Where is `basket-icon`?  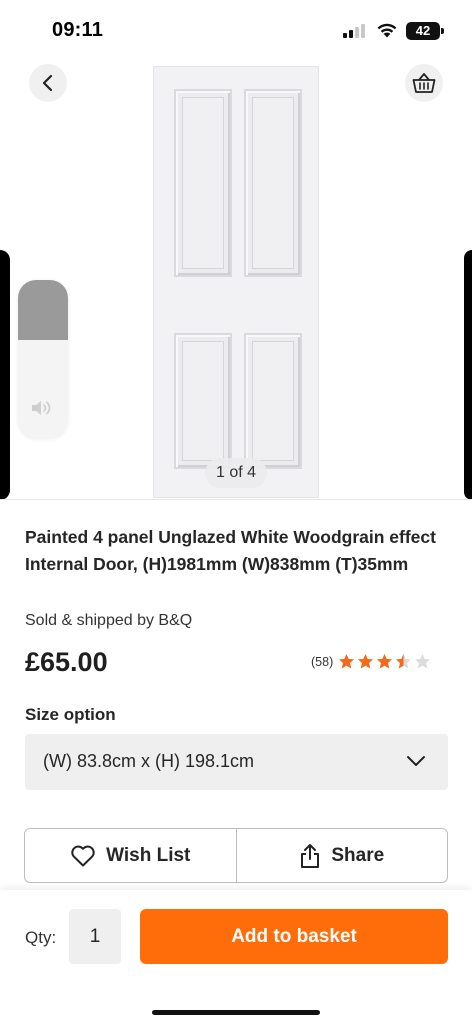
basket-icon is located at coordinates (424, 83).